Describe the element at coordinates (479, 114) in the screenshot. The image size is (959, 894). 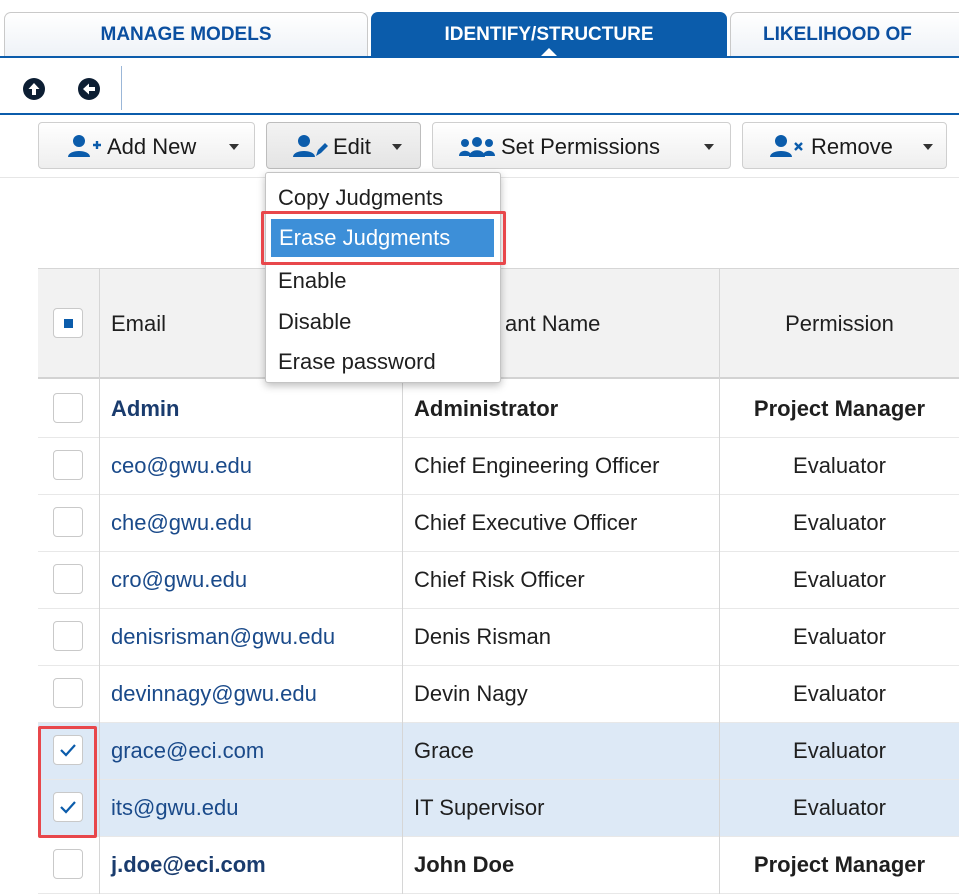
I see `nav-row-divider` at that location.